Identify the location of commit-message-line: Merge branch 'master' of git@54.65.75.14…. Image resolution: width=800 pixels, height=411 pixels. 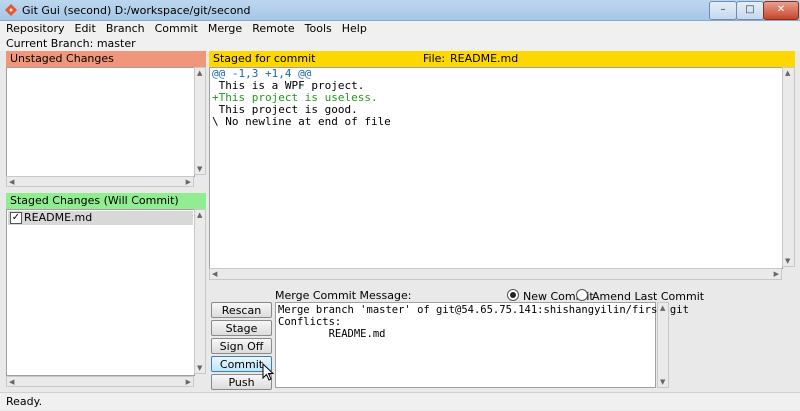
(483, 310).